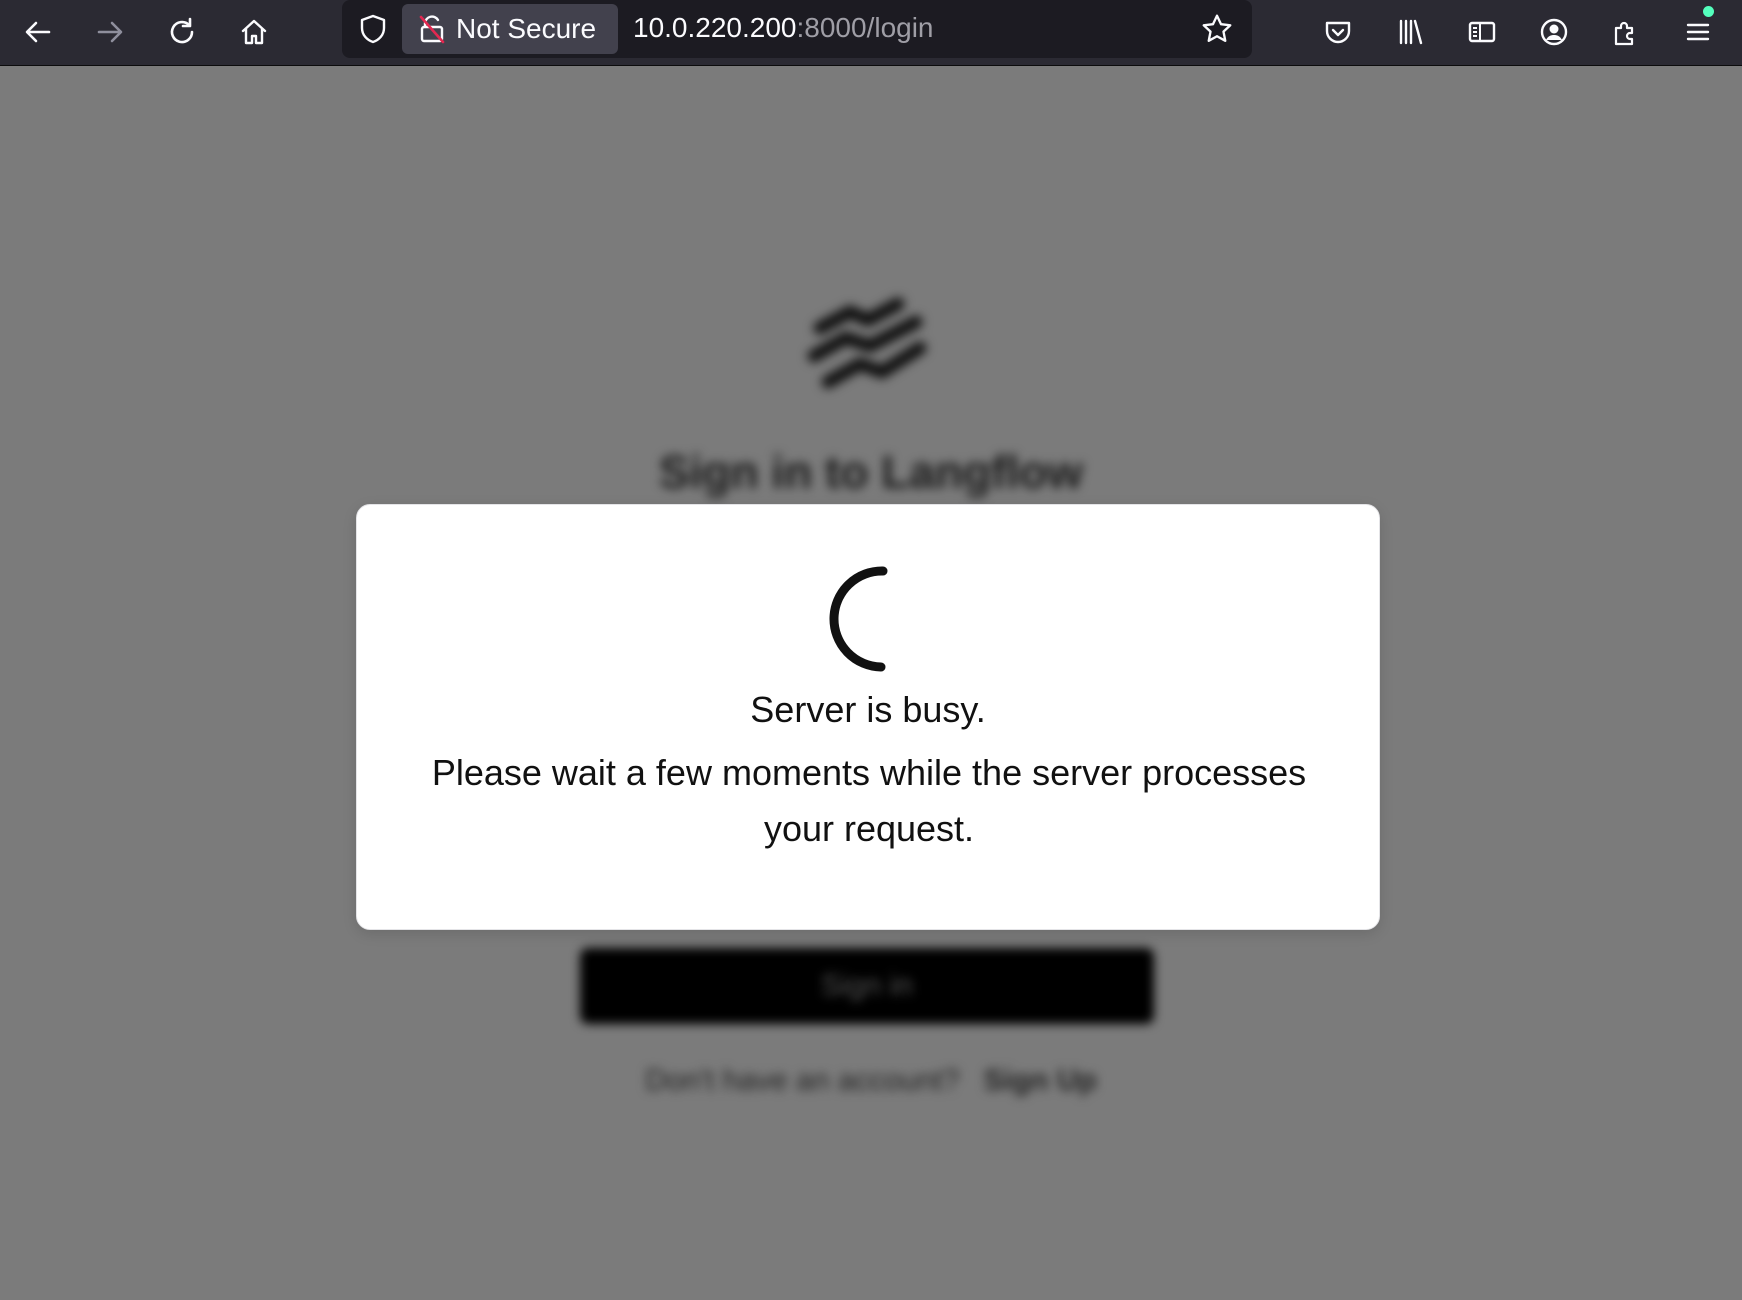 The height and width of the screenshot is (1300, 1742). I want to click on account-button, so click(1554, 32).